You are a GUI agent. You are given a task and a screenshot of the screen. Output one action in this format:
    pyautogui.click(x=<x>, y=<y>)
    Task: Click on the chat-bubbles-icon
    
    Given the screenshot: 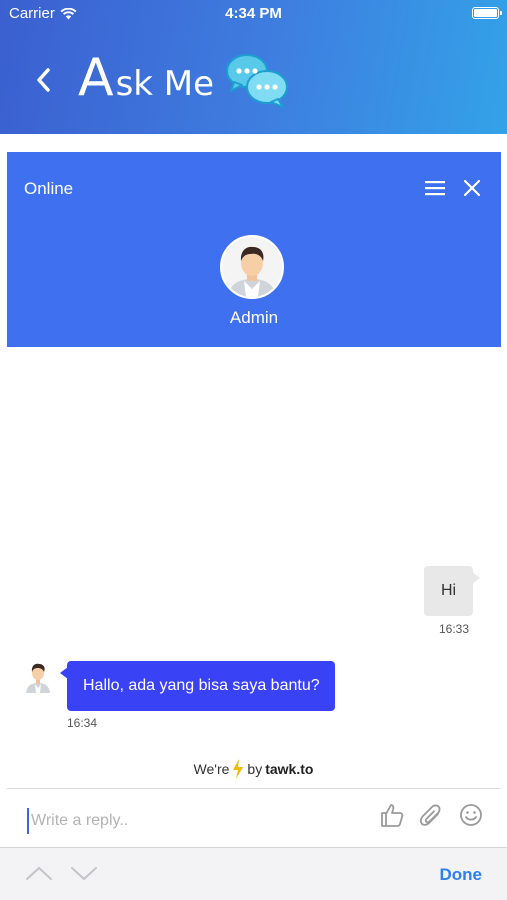 What is the action you would take?
    pyautogui.click(x=257, y=81)
    